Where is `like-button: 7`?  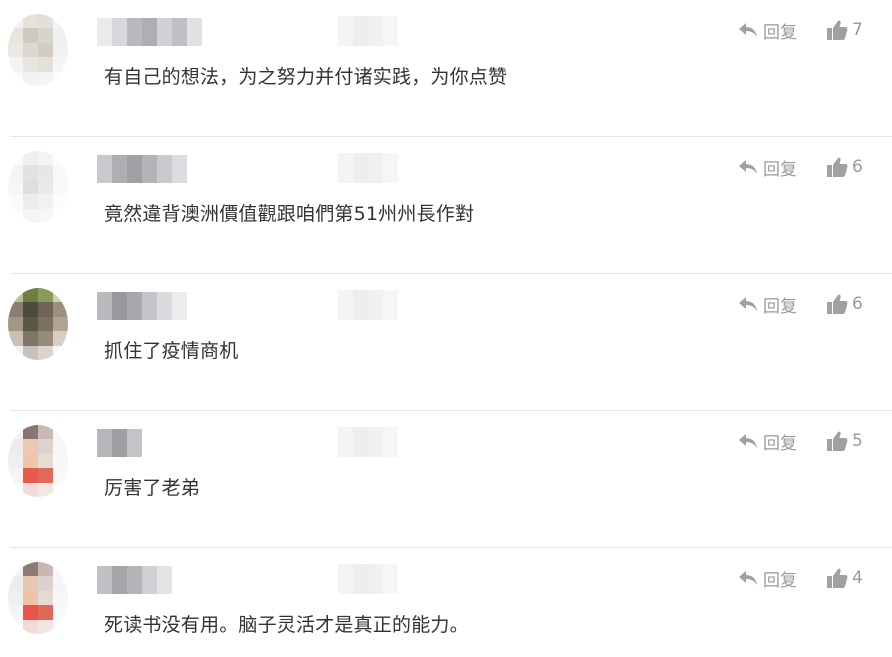
like-button: 7 is located at coordinates (844, 30).